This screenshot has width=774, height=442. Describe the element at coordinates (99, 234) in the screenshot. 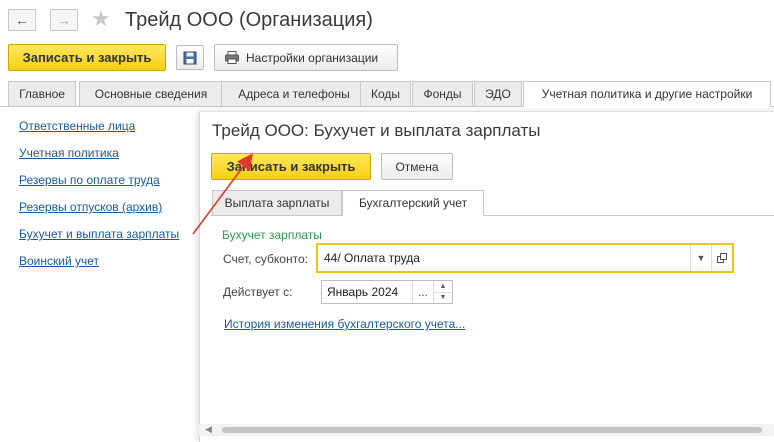

I see `sidebar-link-accounting-payroll: Бухучет и выплата зарплаты` at that location.